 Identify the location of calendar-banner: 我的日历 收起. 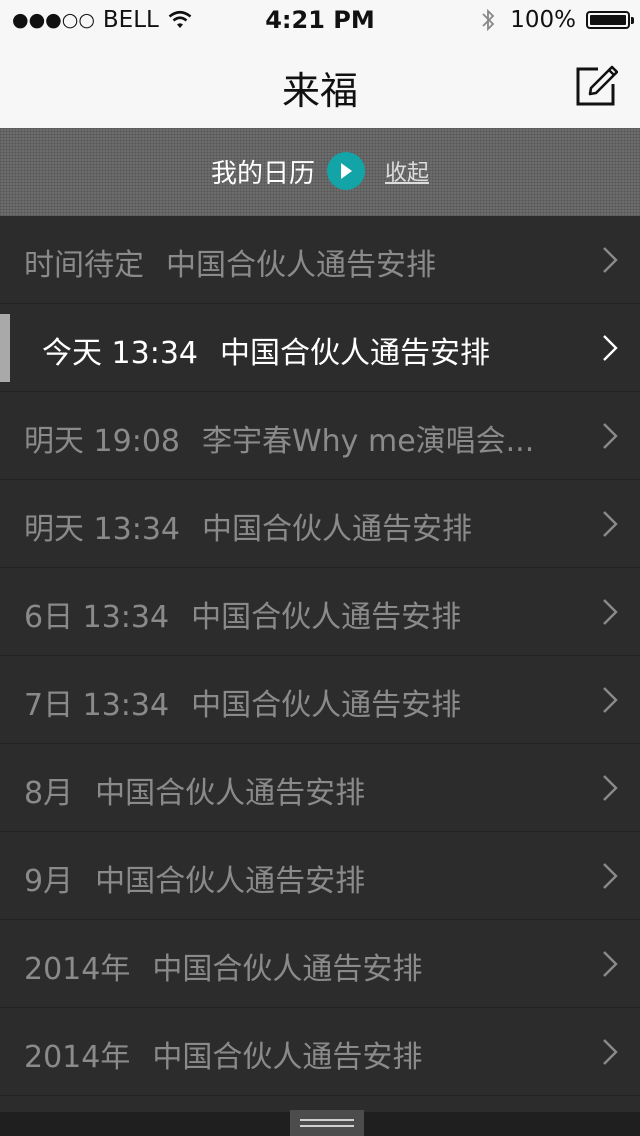
(320, 172).